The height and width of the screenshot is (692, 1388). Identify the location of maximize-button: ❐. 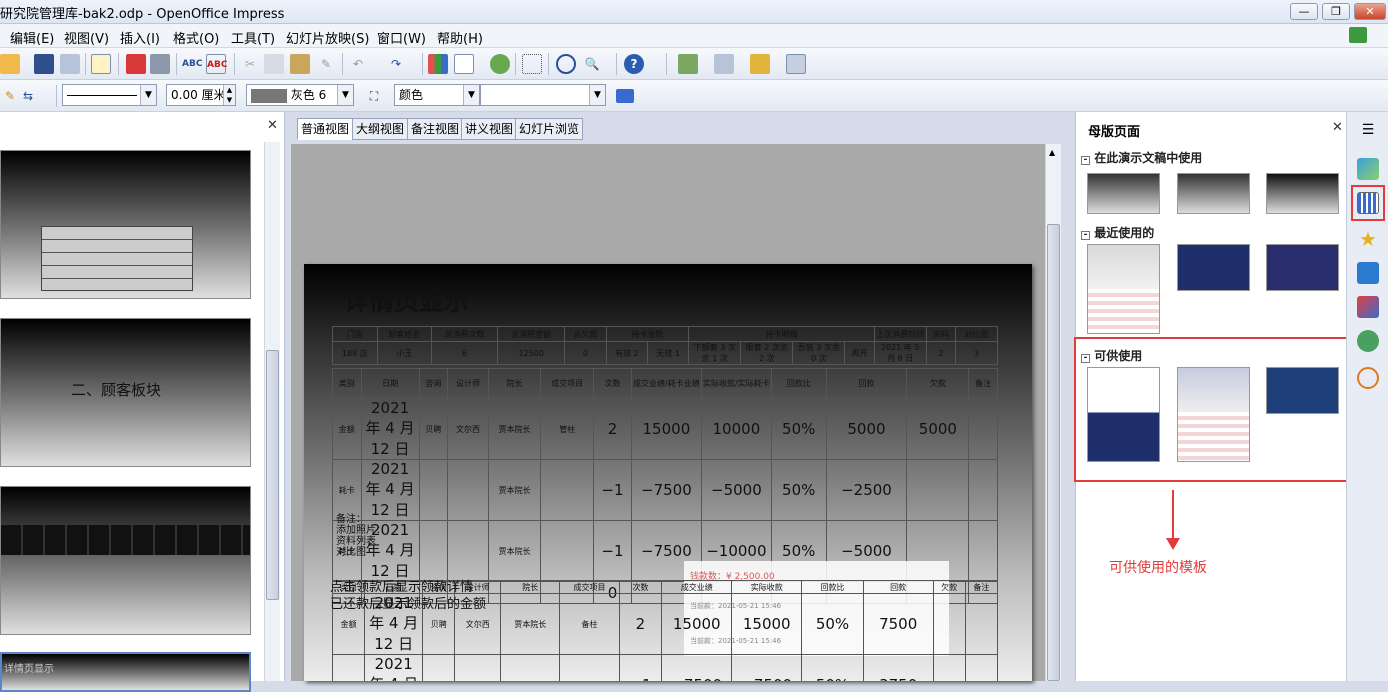
(1336, 11).